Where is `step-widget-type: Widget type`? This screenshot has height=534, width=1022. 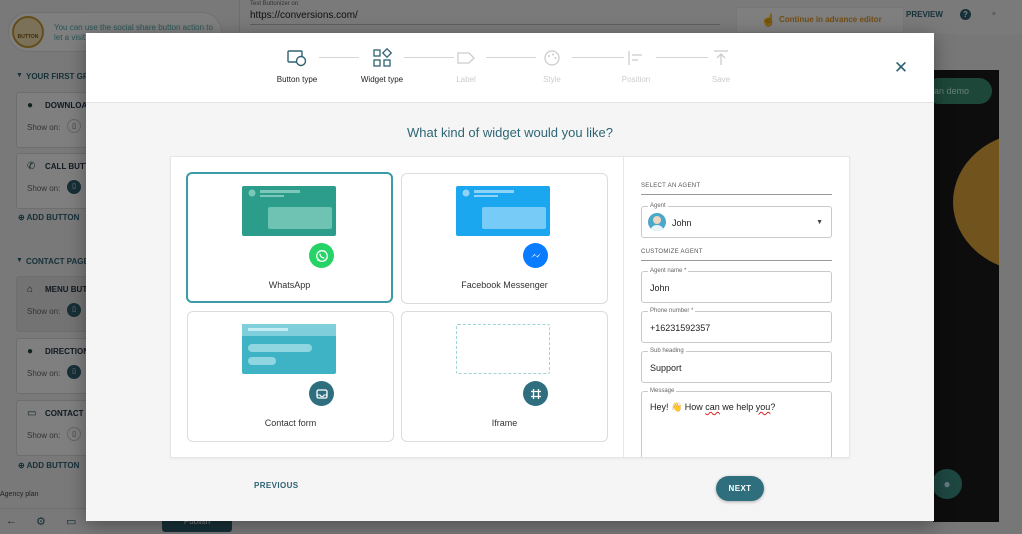 step-widget-type: Widget type is located at coordinates (382, 65).